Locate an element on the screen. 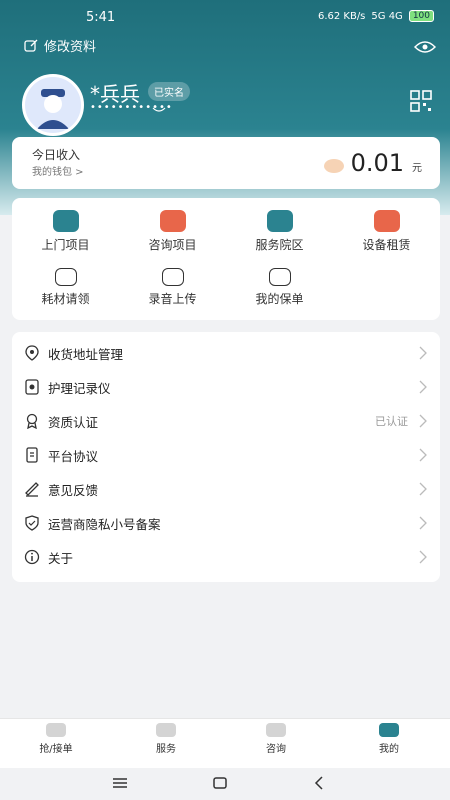 Image resolution: width=450 pixels, height=800 pixels. avatar is located at coordinates (53, 105).